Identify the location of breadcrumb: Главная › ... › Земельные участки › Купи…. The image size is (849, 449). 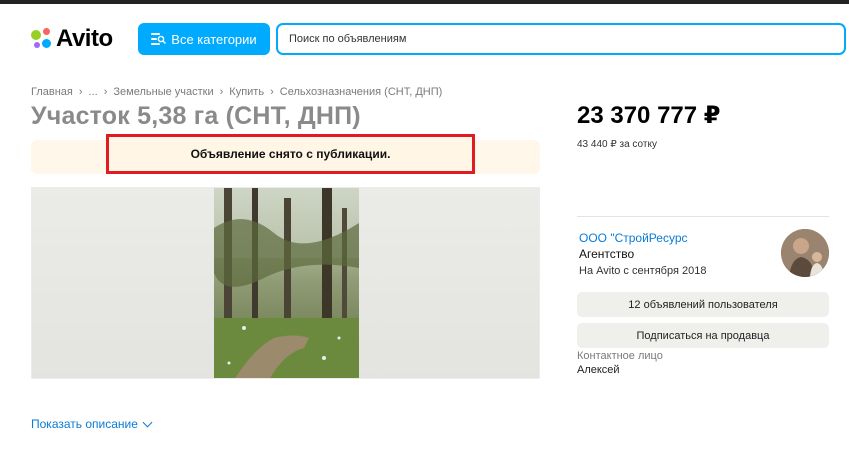
(236, 92).